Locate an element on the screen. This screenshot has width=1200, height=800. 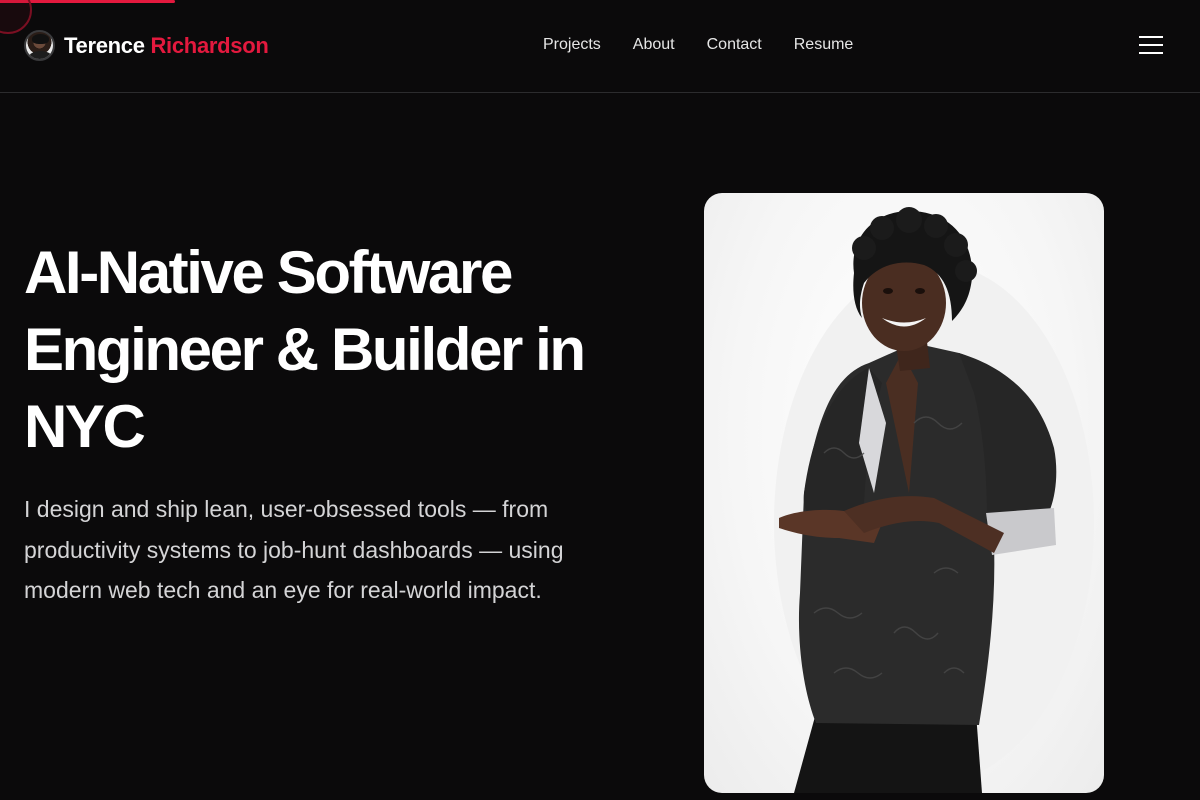
nav-link-about: About is located at coordinates (654, 45).